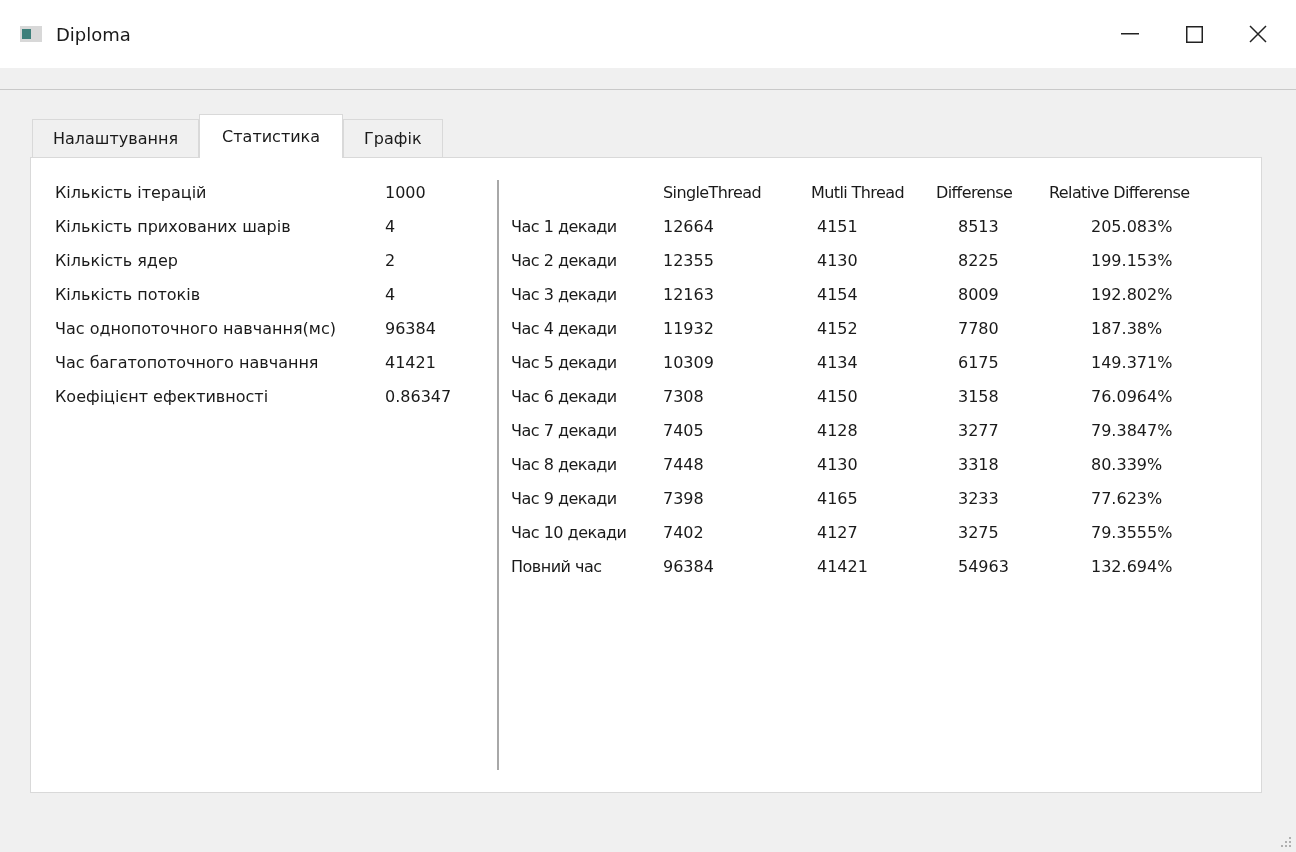  Describe the element at coordinates (978, 226) in the screenshot. I see `table-cell: 8513` at that location.